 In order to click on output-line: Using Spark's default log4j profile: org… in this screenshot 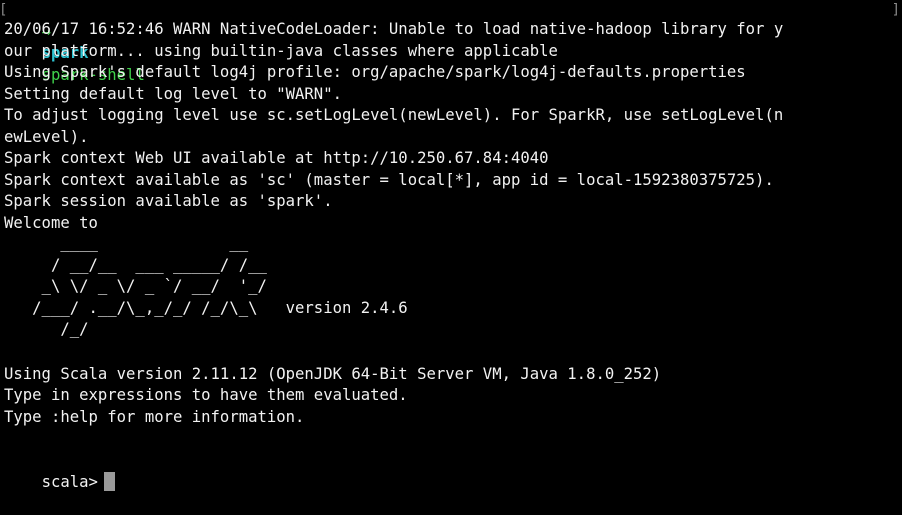, I will do `click(375, 72)`.